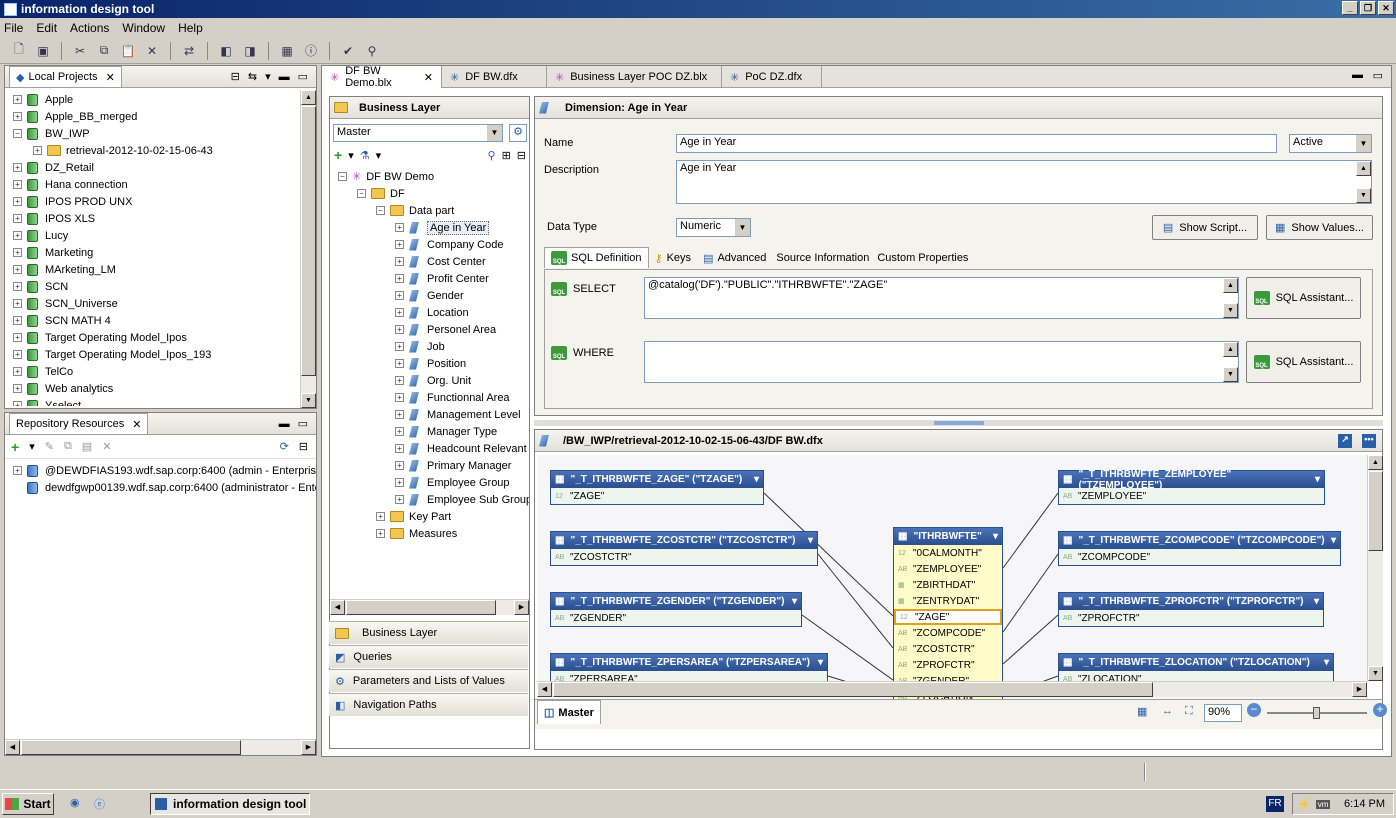  I want to click on minimize-view-icon: ▬, so click(284, 77).